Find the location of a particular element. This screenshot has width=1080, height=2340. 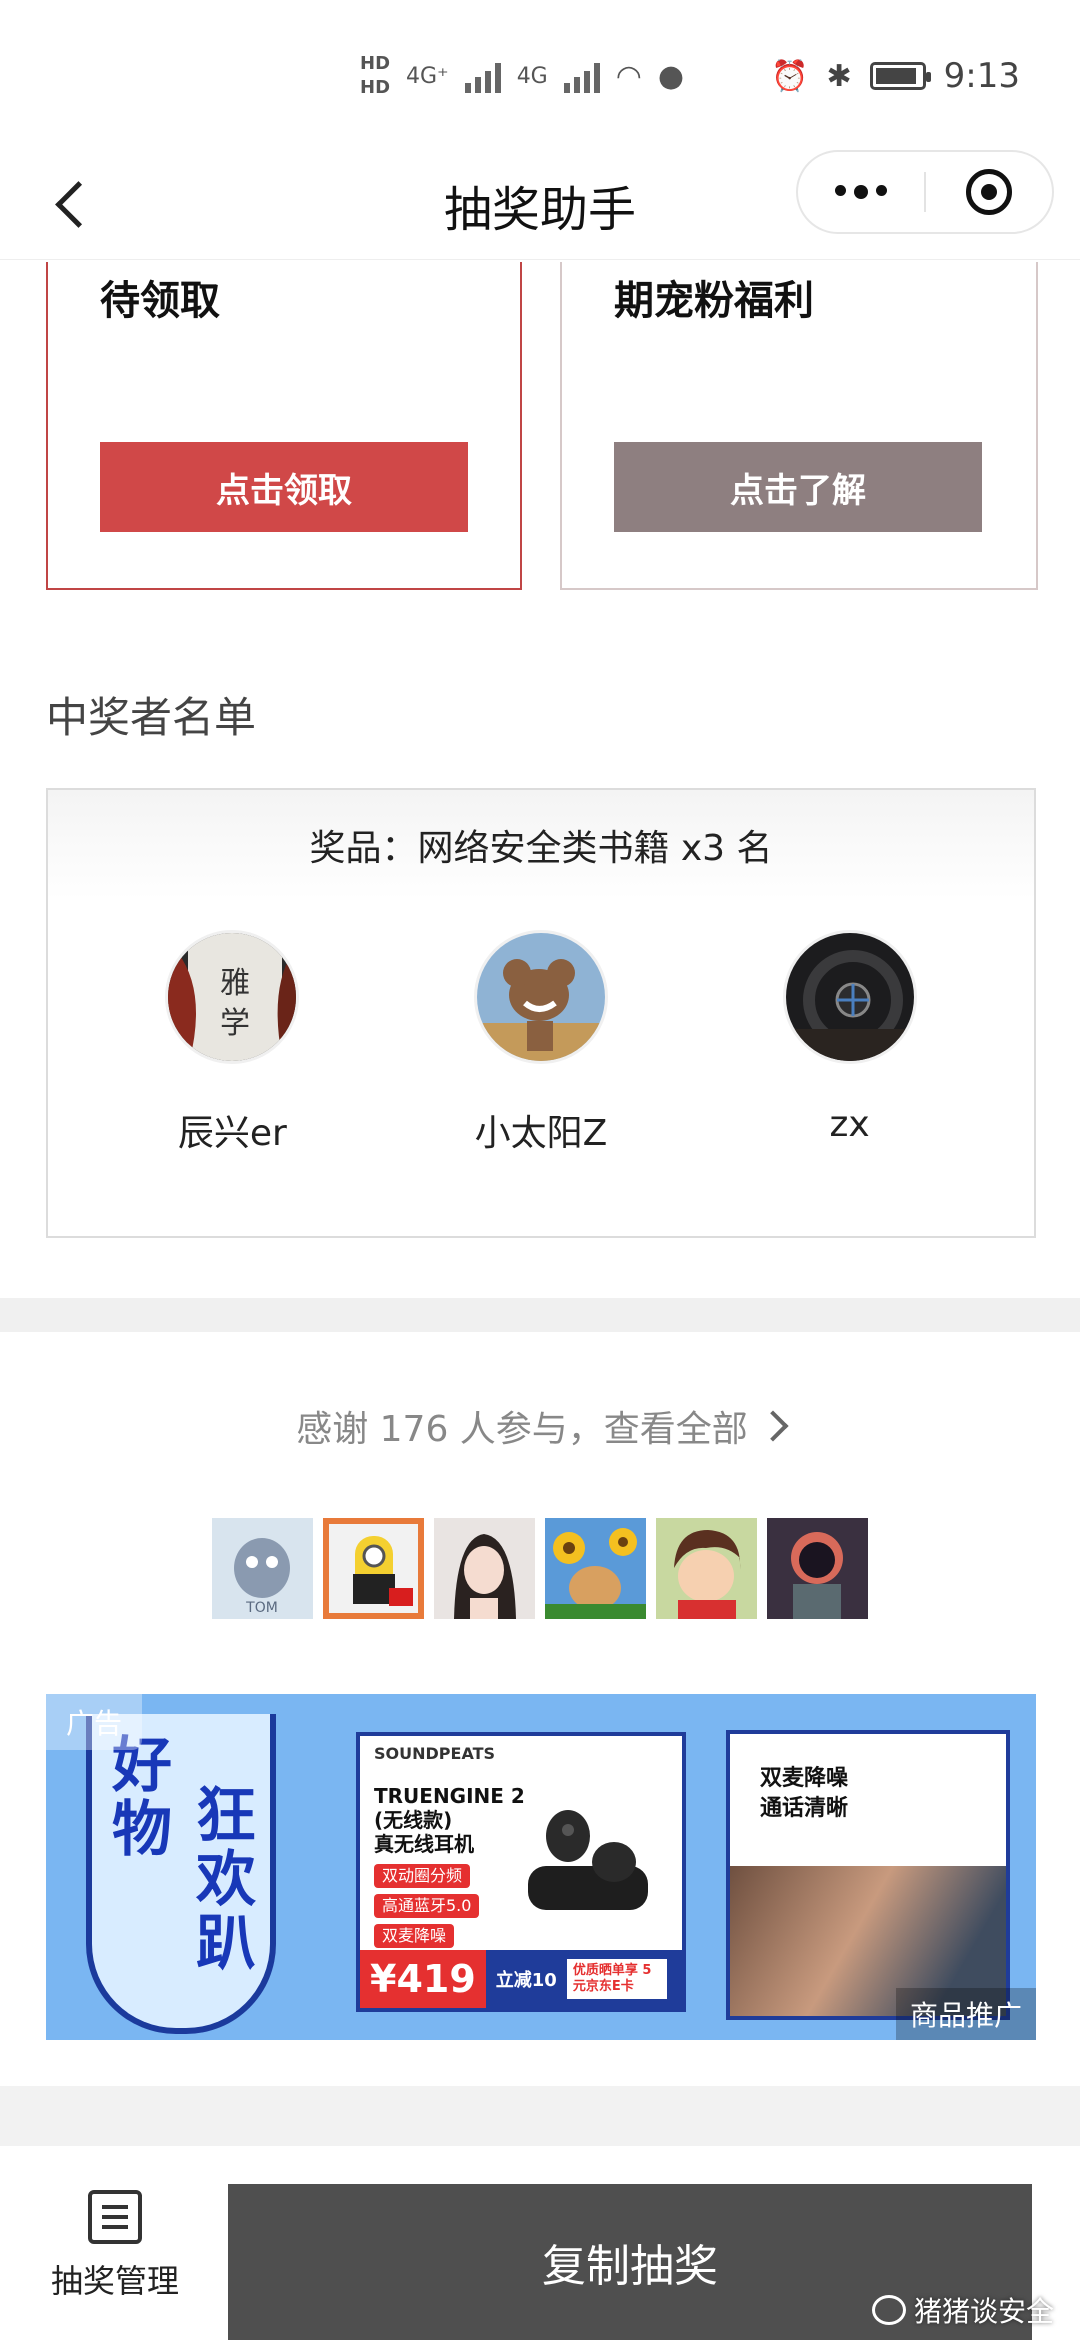

card-title: 待领取 is located at coordinates (160, 301).